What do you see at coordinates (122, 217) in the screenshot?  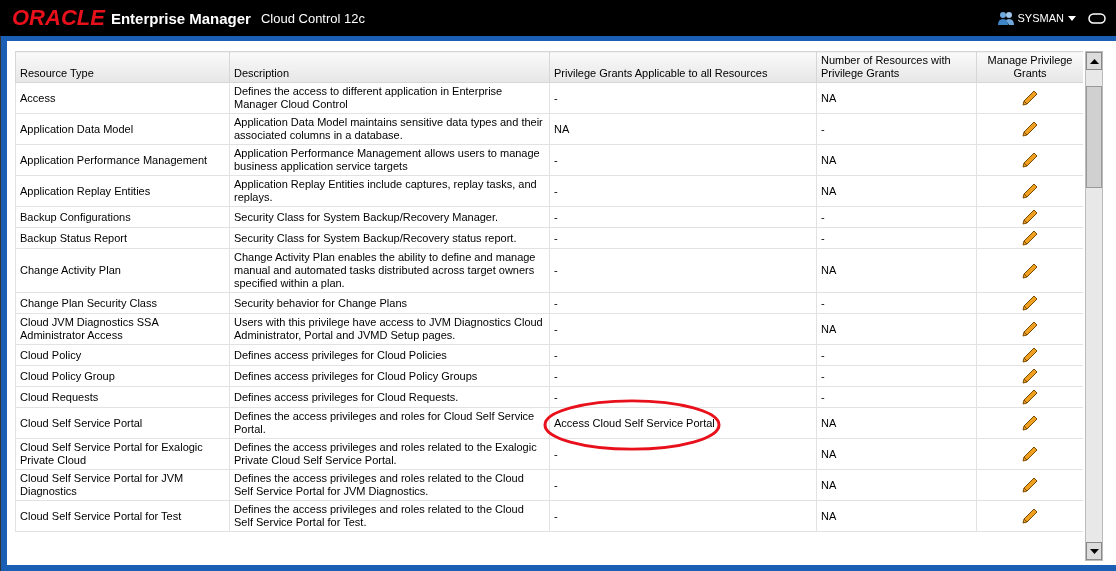 I see `table-cell: Backup Configurations` at bounding box center [122, 217].